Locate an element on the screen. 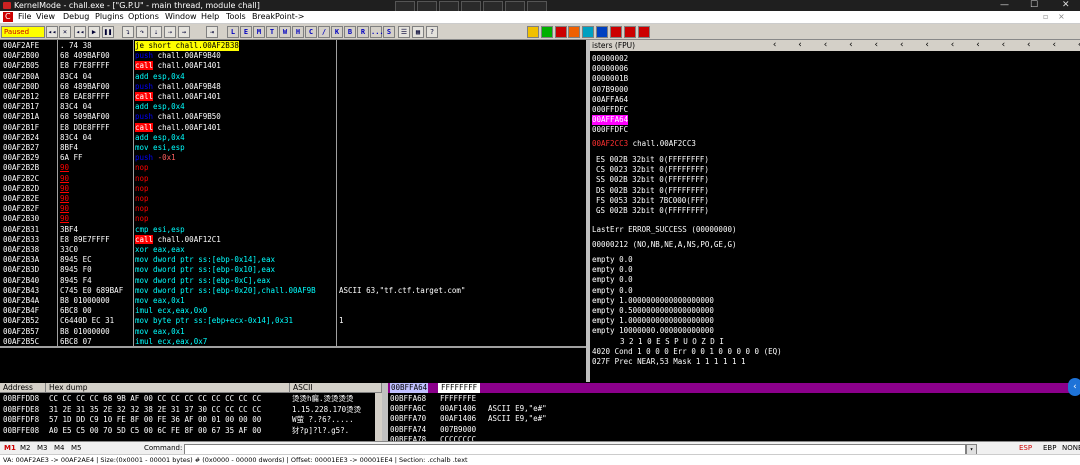  disasm-row: 00AF2B38 33C0 xor eax,eax is located at coordinates (293, 250).